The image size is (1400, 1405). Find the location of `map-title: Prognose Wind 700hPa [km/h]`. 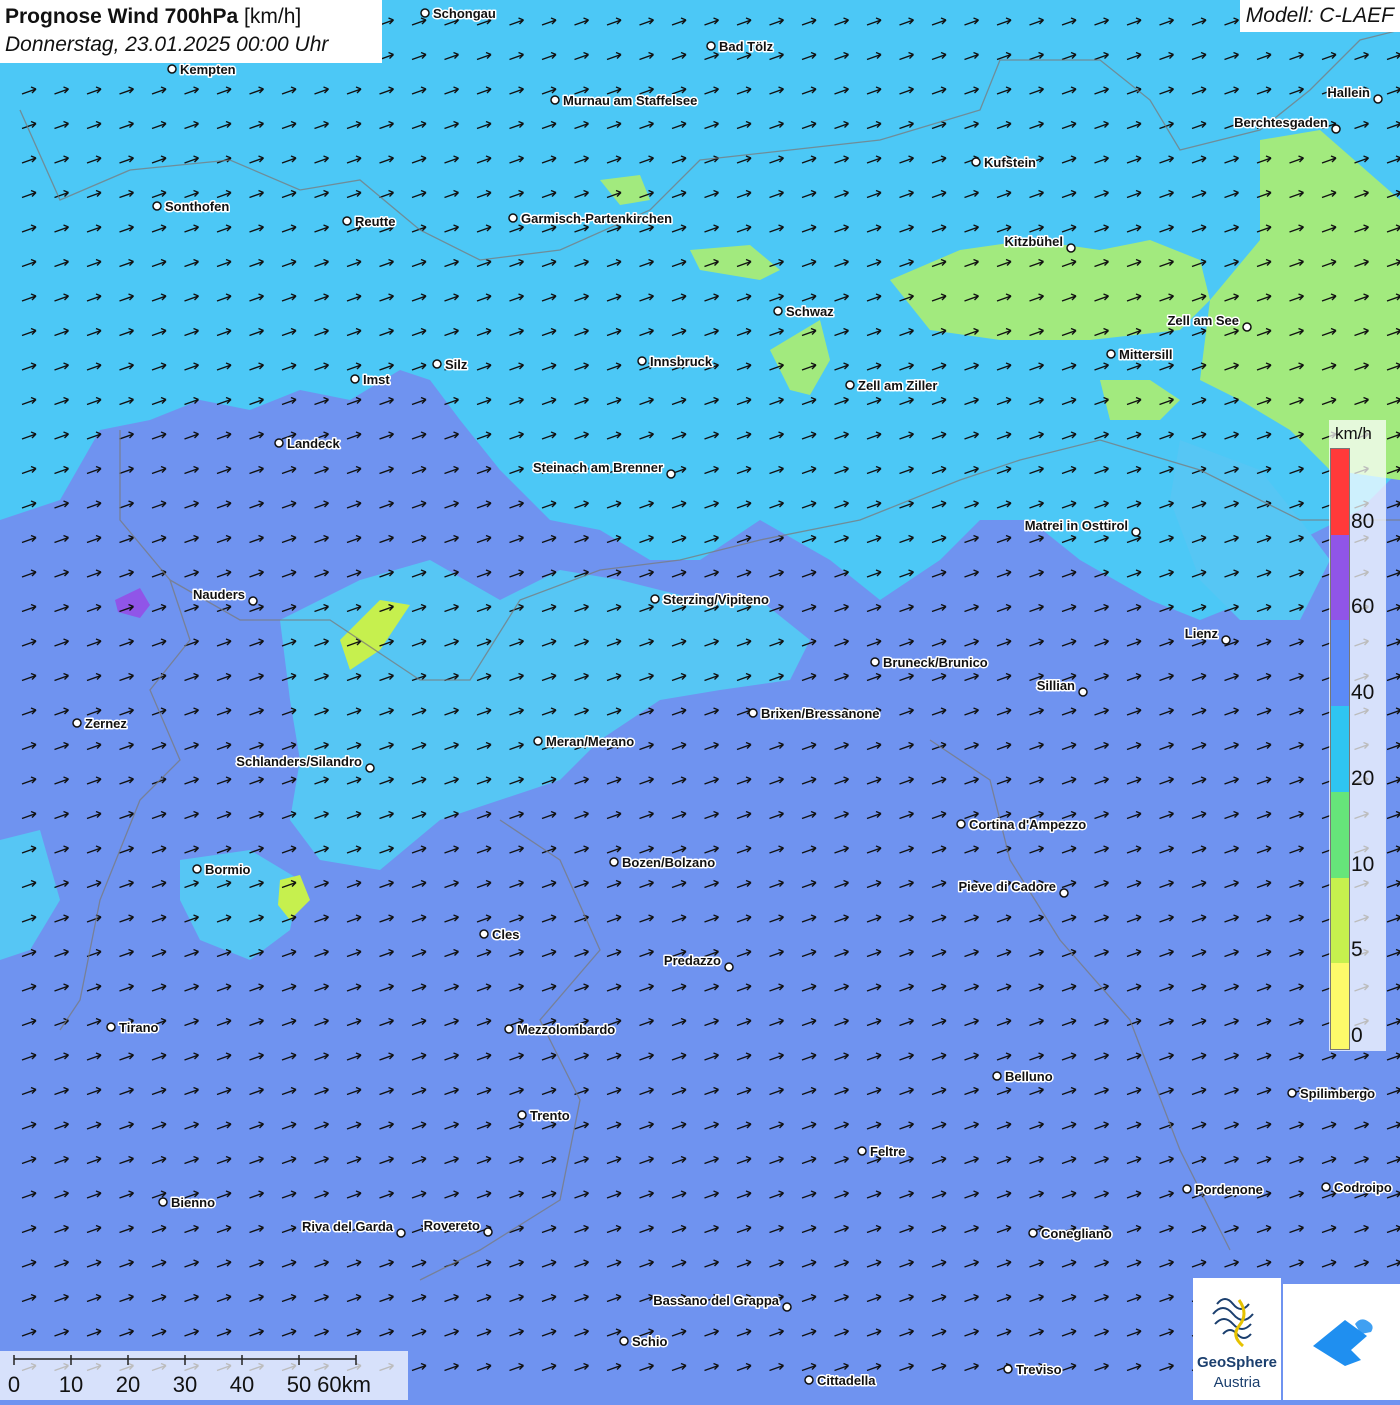

map-title: Prognose Wind 700hPa [km/h] is located at coordinates (191, 17).